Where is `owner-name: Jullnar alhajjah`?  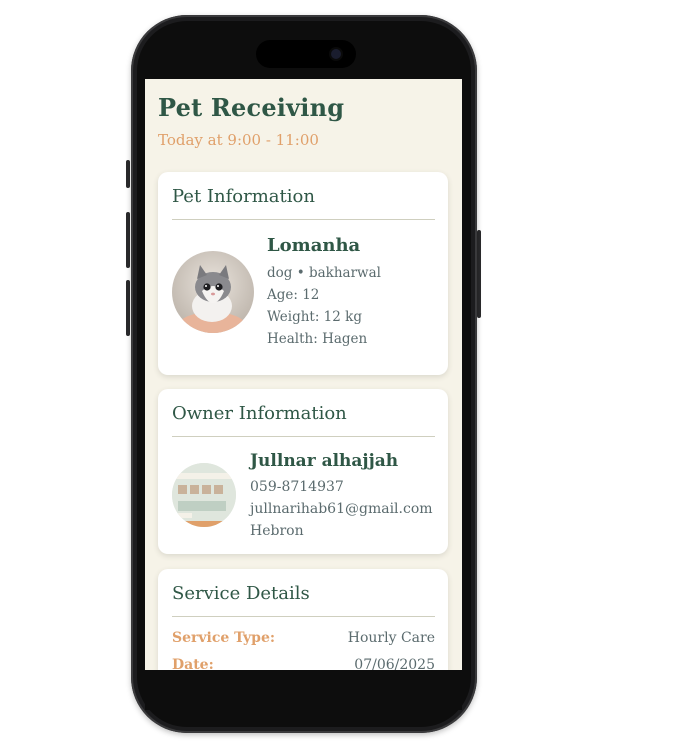
owner-name: Jullnar alhajjah is located at coordinates (324, 461).